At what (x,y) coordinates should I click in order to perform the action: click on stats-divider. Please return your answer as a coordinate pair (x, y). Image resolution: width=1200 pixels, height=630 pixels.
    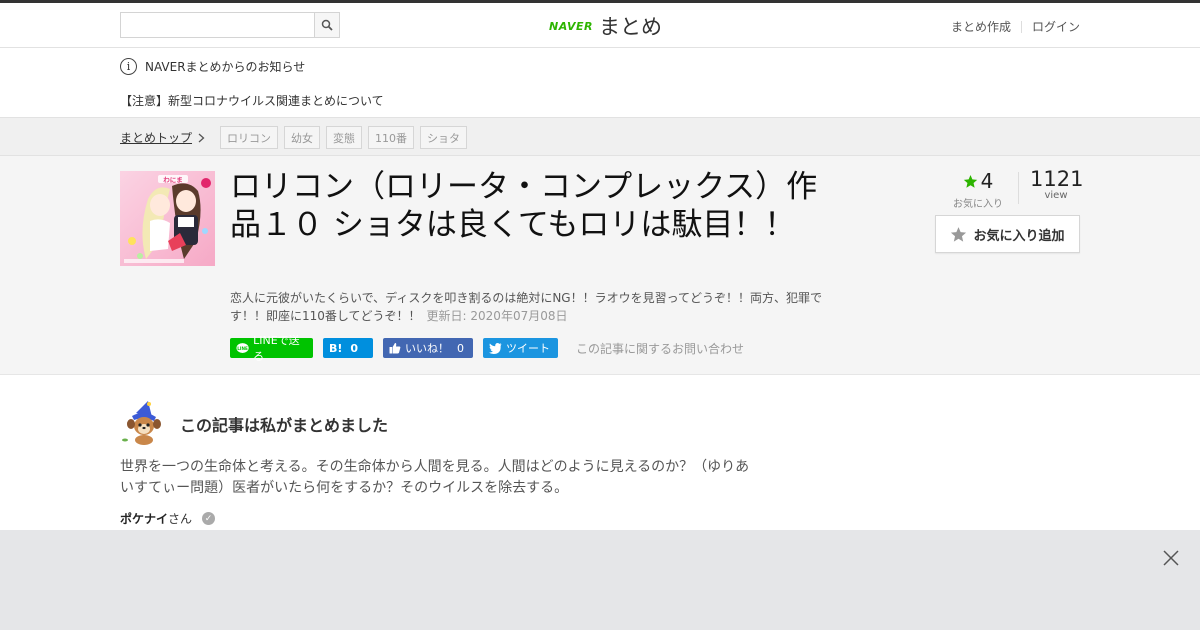
    Looking at the image, I should click on (1018, 188).